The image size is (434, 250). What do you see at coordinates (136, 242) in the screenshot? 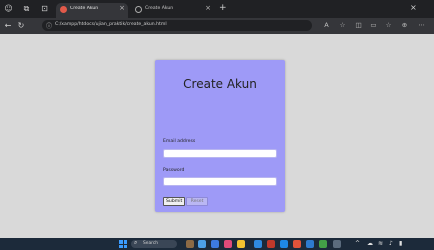
I see `search-icon: ⌕` at bounding box center [136, 242].